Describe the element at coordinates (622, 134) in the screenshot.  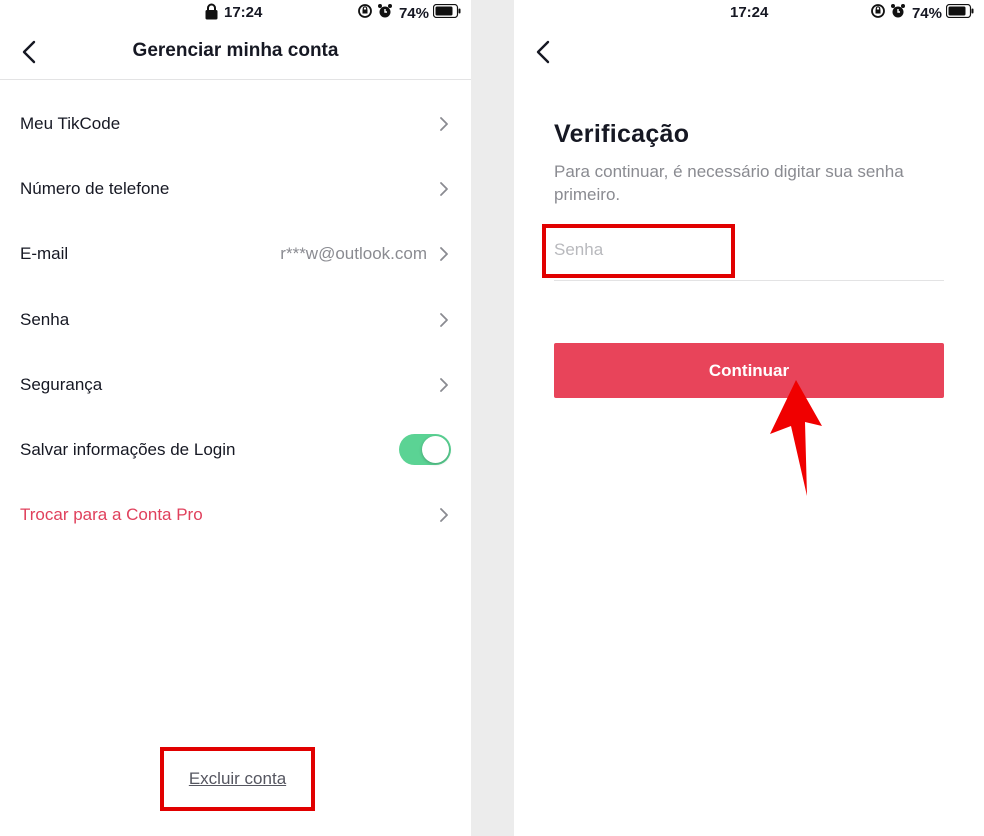
I see `verification-title: Verificação` at that location.